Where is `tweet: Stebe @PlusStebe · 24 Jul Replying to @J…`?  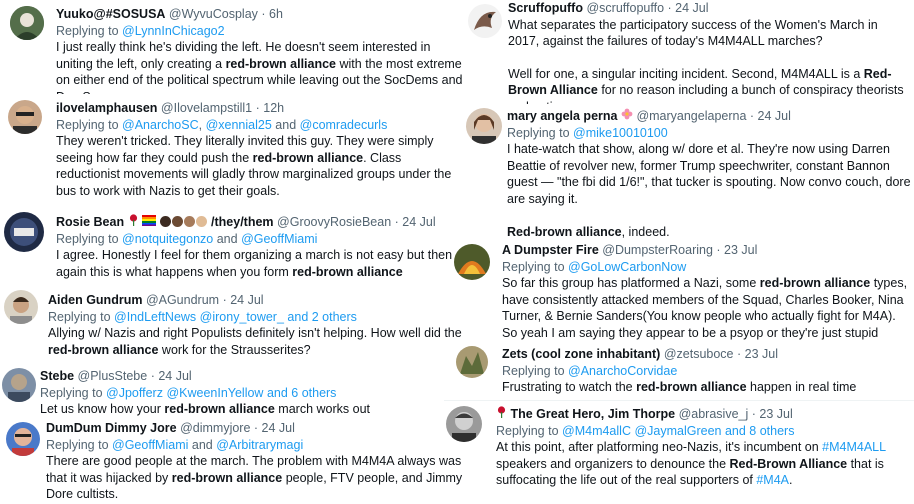
tweet: Stebe @PlusStebe · 24 Jul Replying to @J… is located at coordinates (233, 392).